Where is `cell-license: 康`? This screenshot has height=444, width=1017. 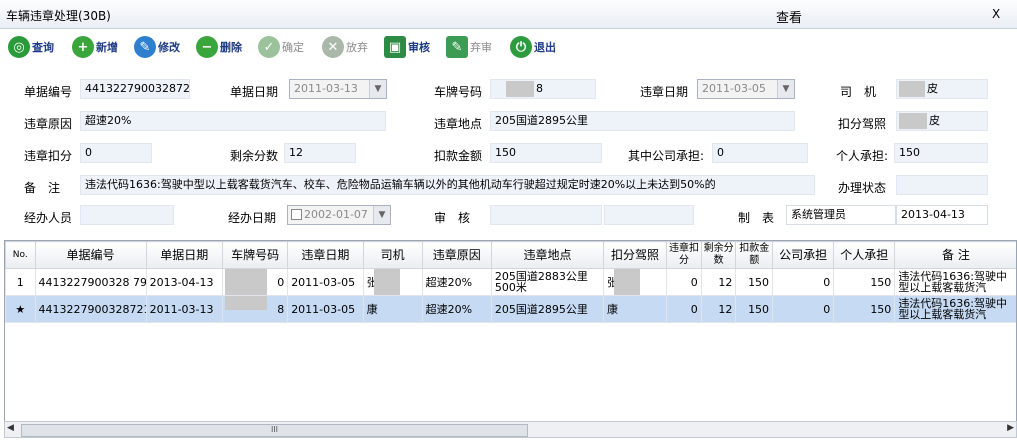
cell-license: 康 is located at coordinates (635, 309).